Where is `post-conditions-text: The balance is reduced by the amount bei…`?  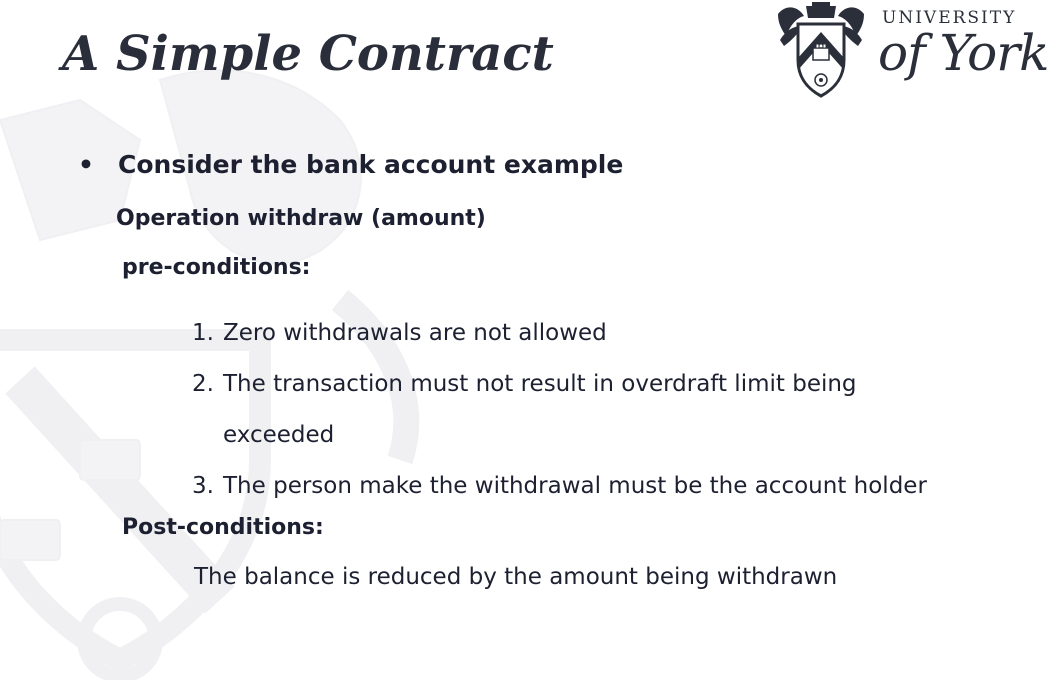
post-conditions-text: The balance is reduced by the amount bei… is located at coordinates (516, 577).